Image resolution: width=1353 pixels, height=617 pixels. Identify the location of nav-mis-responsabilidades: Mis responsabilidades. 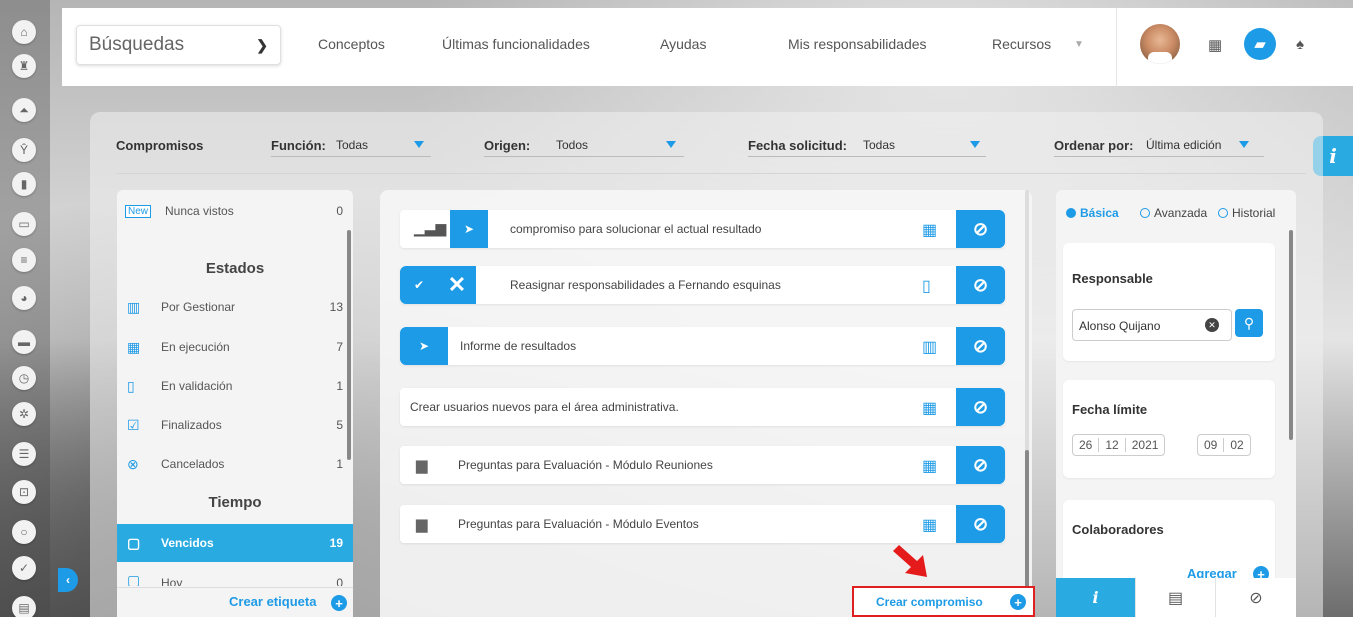
(857, 44).